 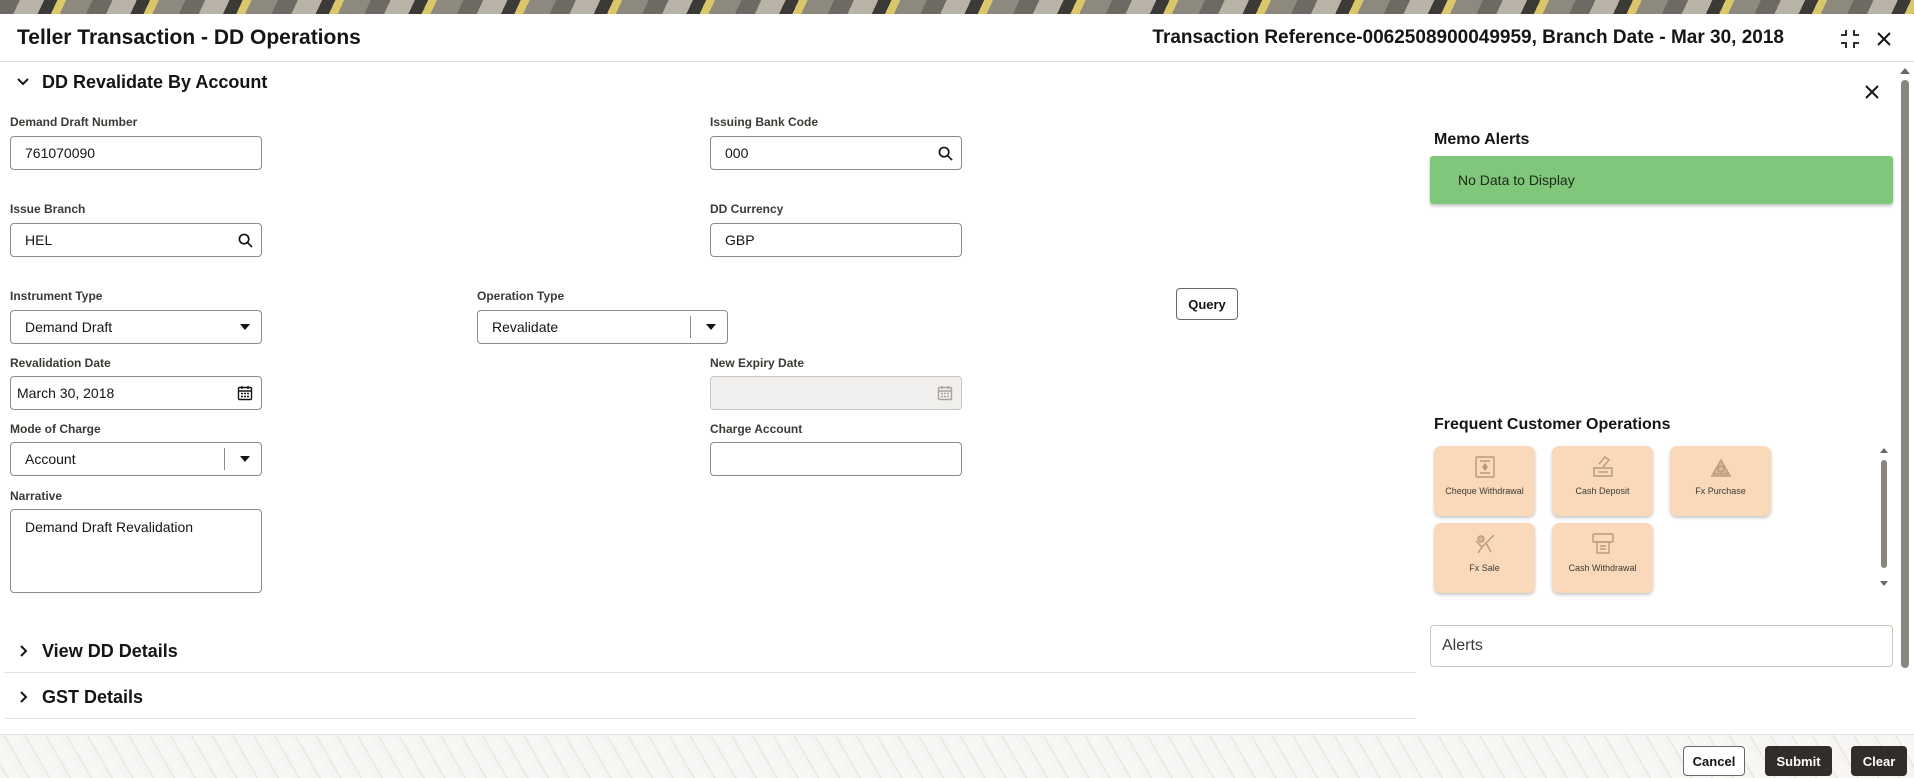 What do you see at coordinates (36, 496) in the screenshot?
I see `narrative-label: Narrative` at bounding box center [36, 496].